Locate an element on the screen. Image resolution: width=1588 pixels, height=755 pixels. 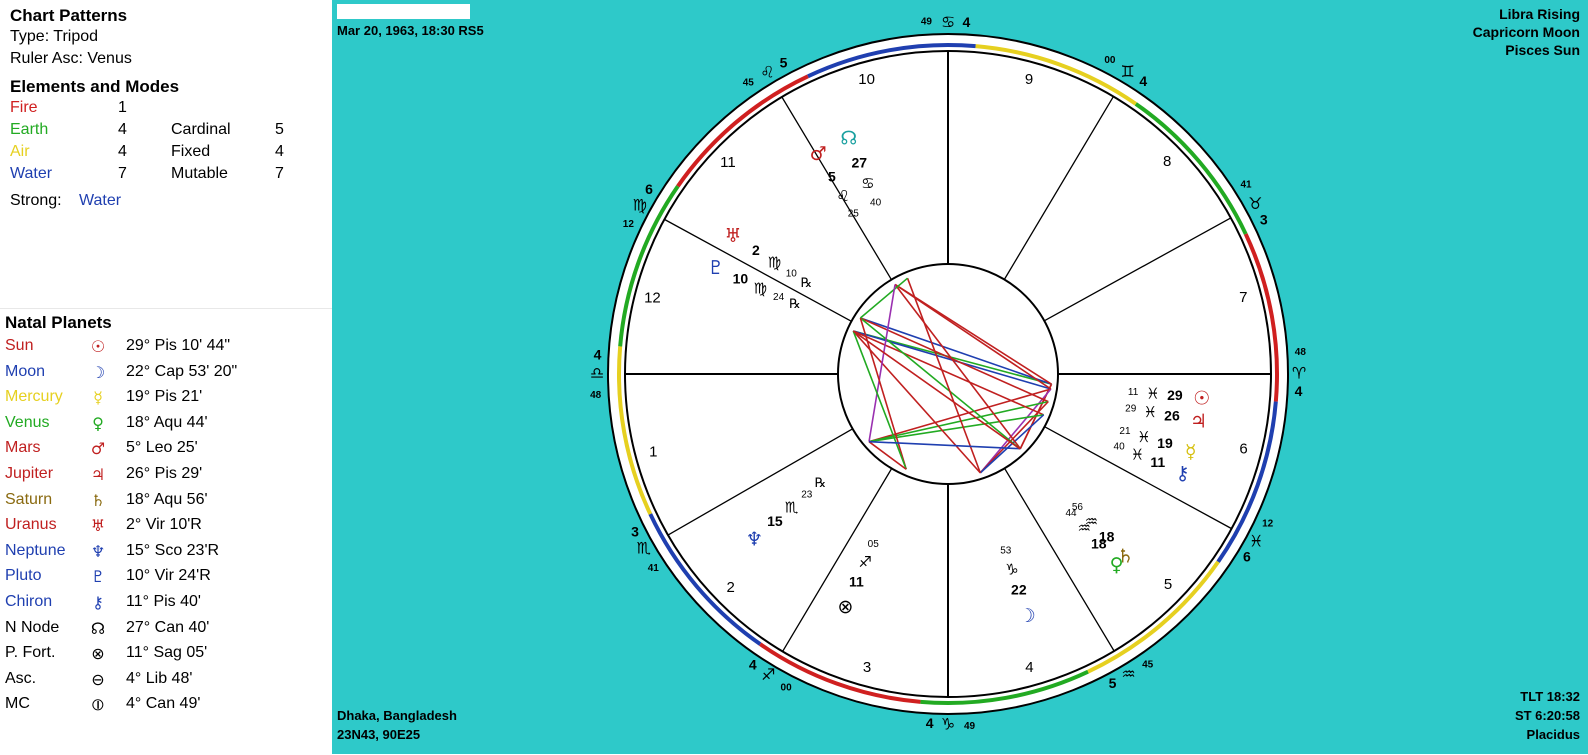
planet-icon: ♇ is located at coordinates (715, 268).